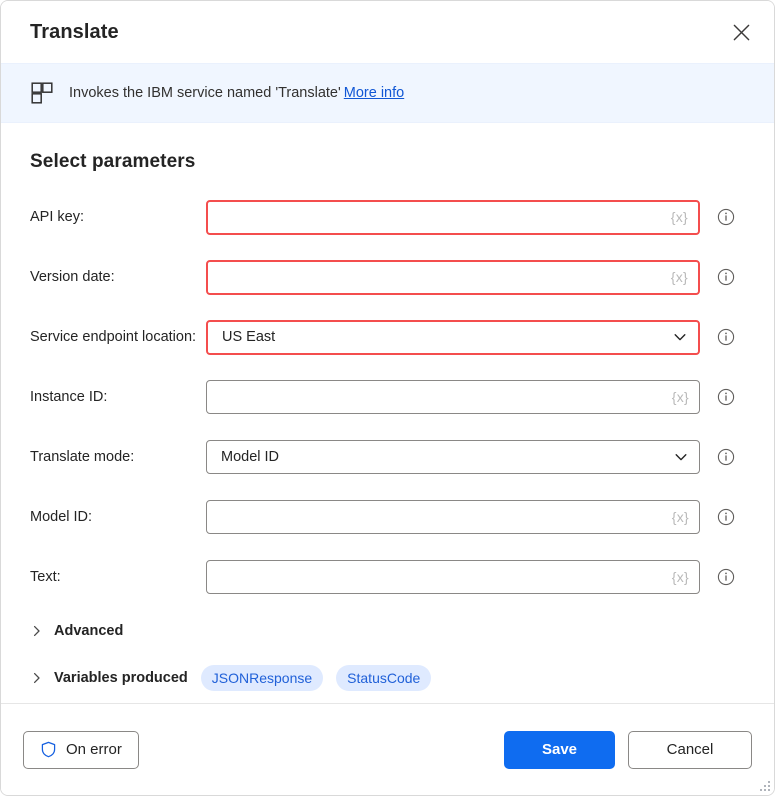 The height and width of the screenshot is (796, 775). I want to click on cancel-label: Cancel, so click(690, 749).